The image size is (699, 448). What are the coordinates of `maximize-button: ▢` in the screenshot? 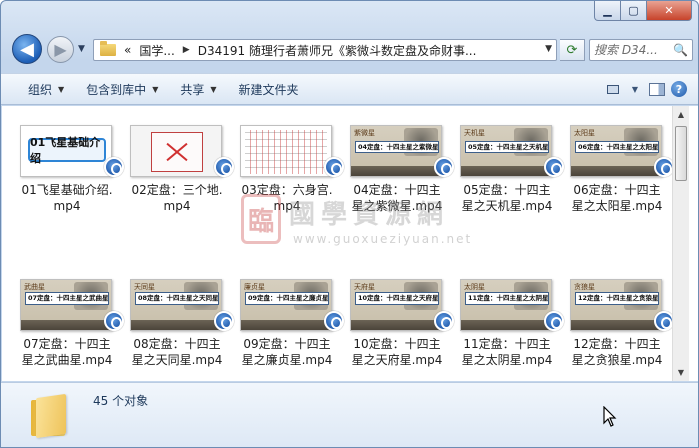 It's located at (634, 11).